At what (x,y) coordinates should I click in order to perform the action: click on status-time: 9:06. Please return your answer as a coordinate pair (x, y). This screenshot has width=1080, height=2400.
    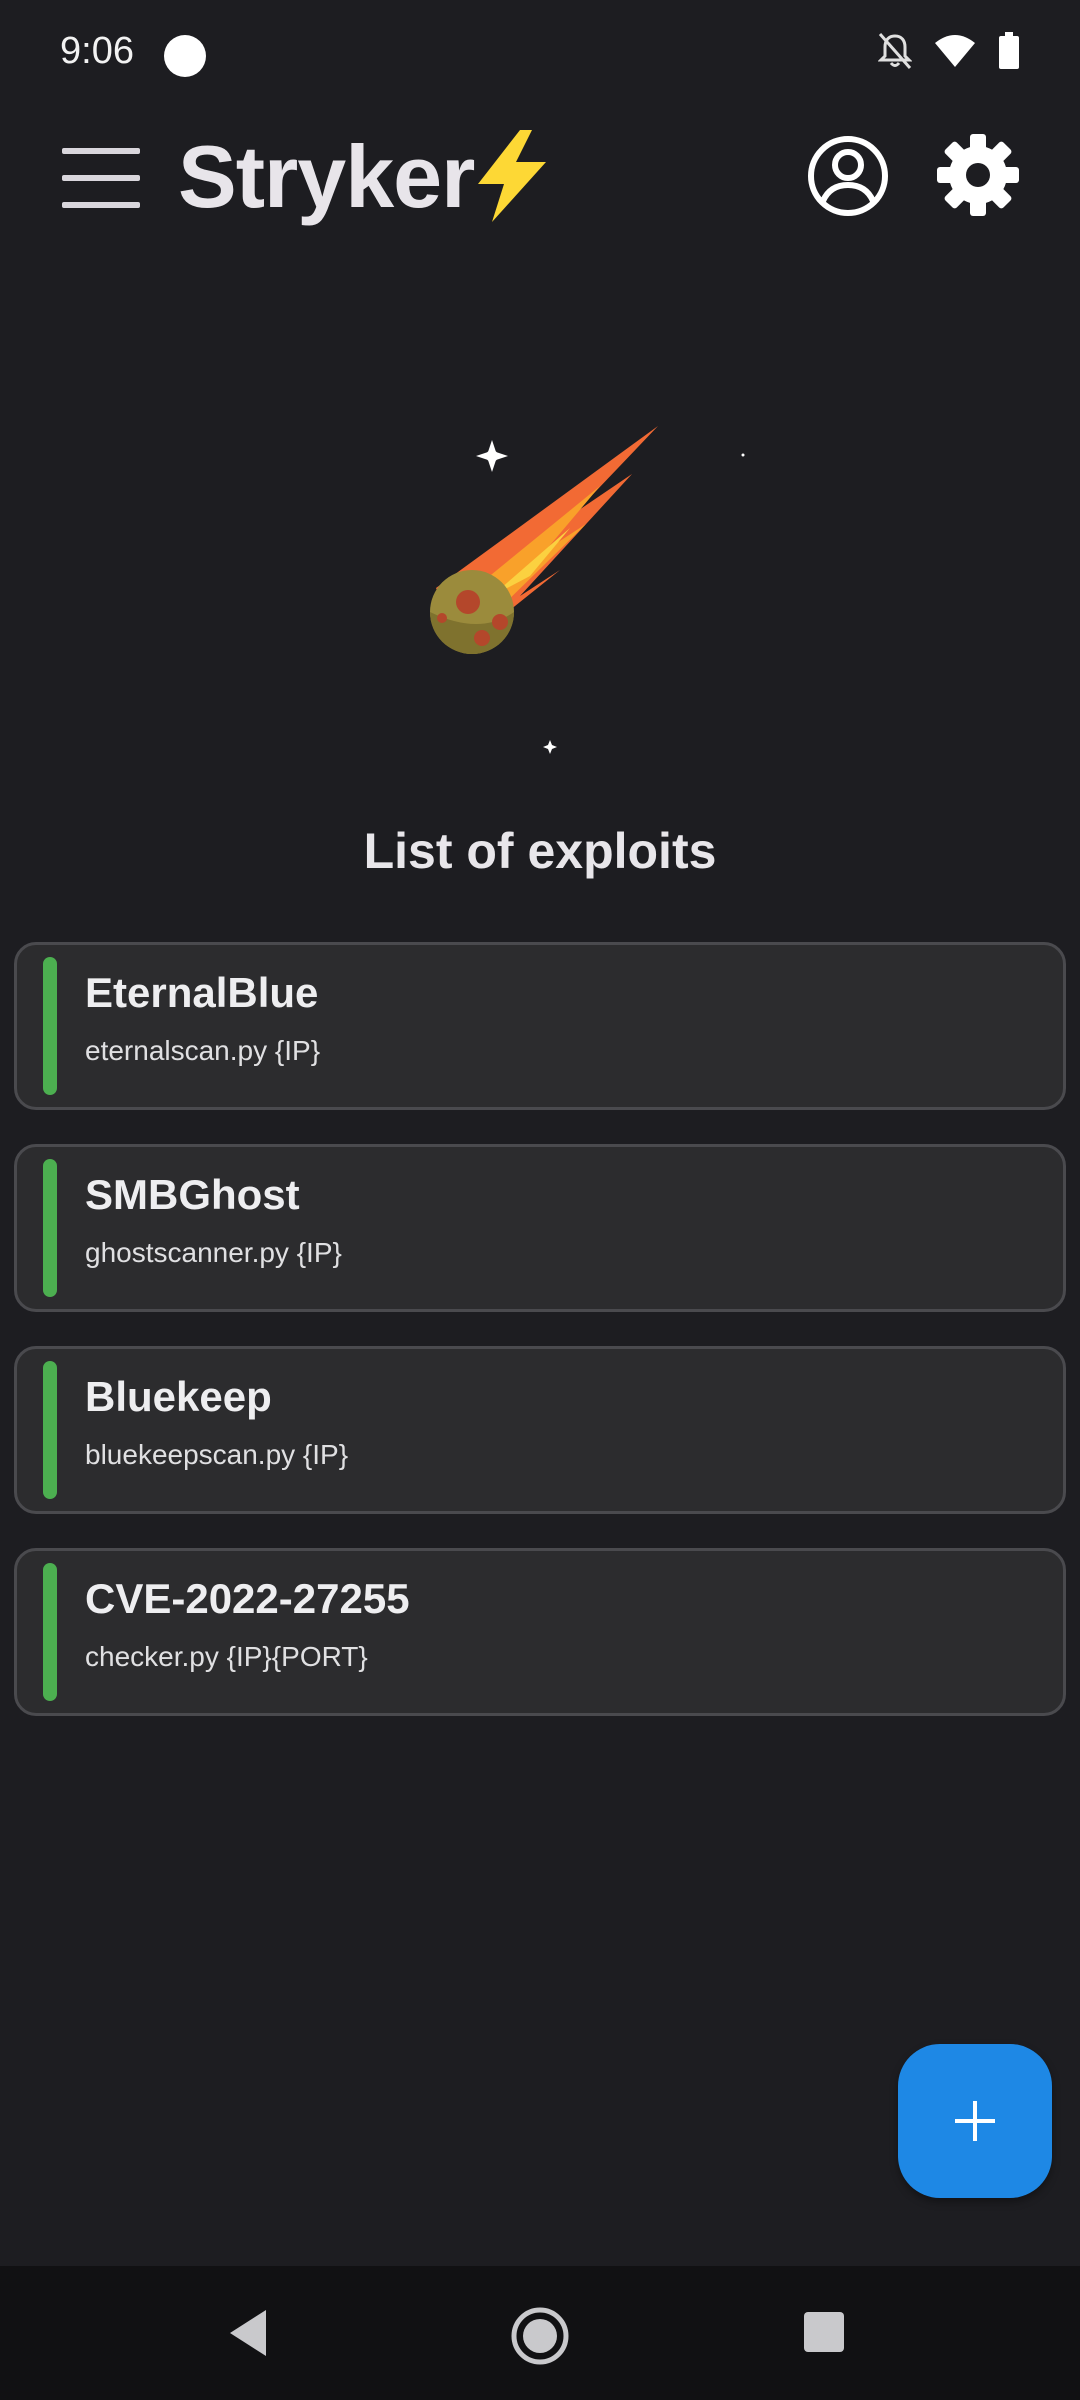
    Looking at the image, I should click on (97, 51).